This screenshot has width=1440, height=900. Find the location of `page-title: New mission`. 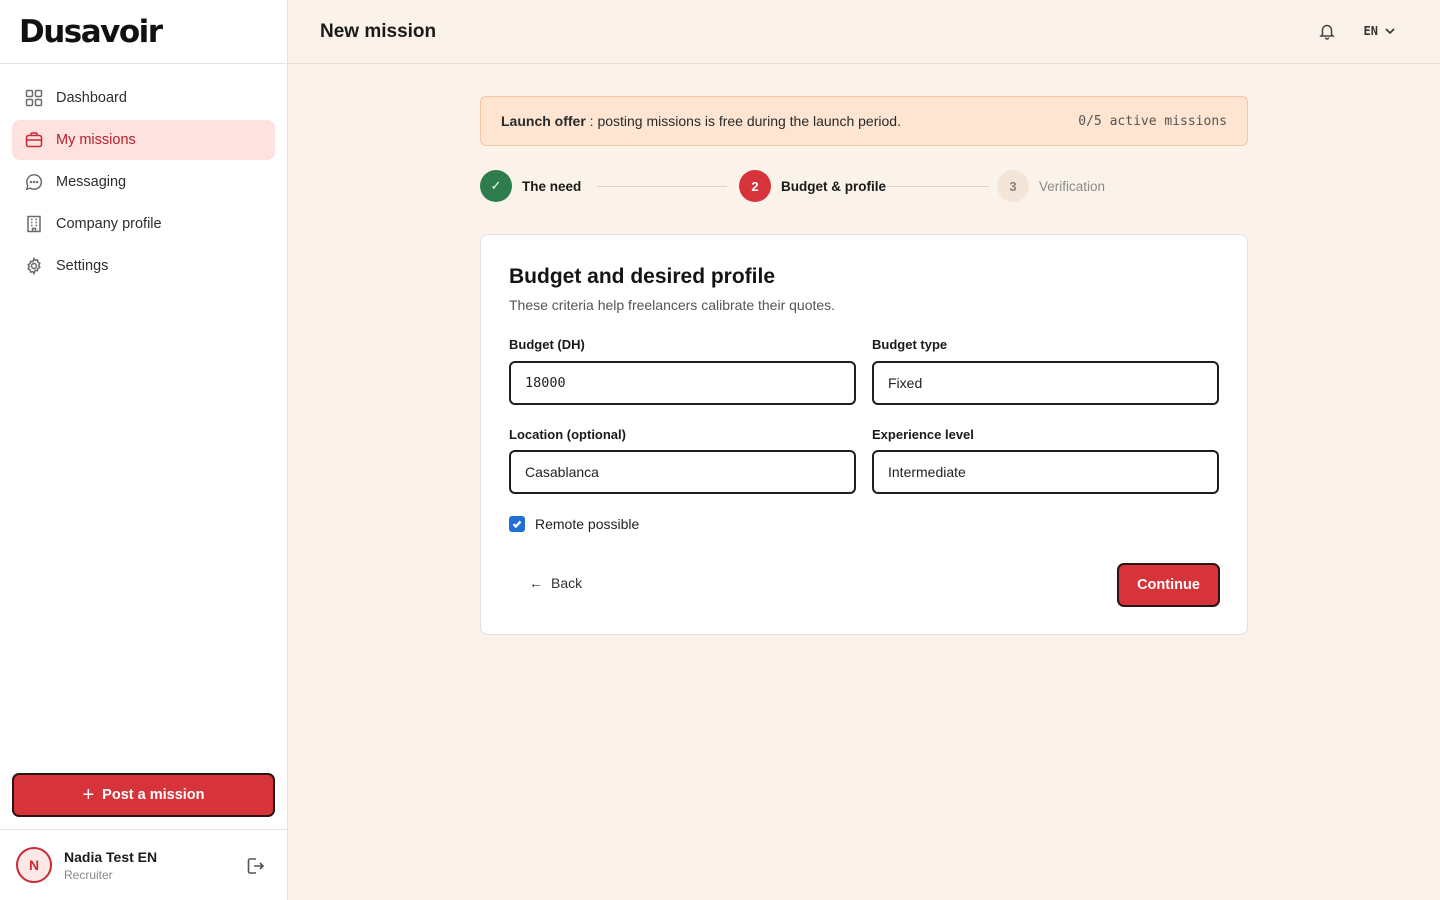

page-title: New mission is located at coordinates (378, 31).